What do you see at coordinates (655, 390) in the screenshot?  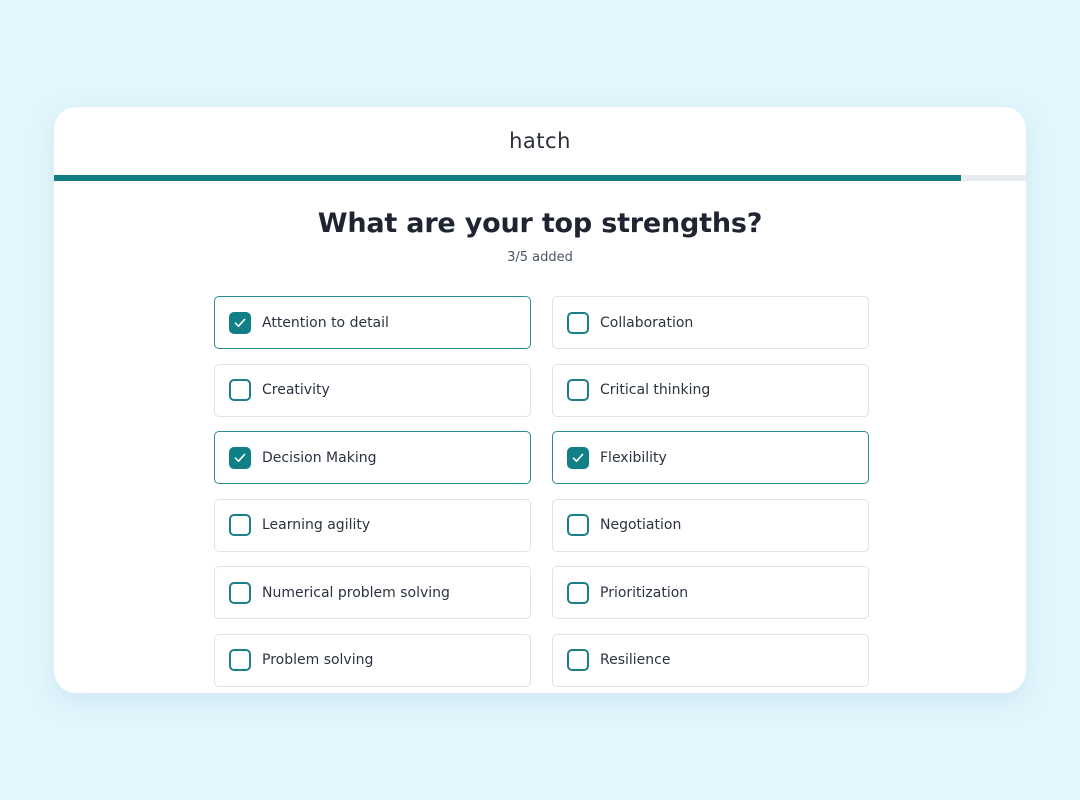 I see `option-label: Critical thinking` at bounding box center [655, 390].